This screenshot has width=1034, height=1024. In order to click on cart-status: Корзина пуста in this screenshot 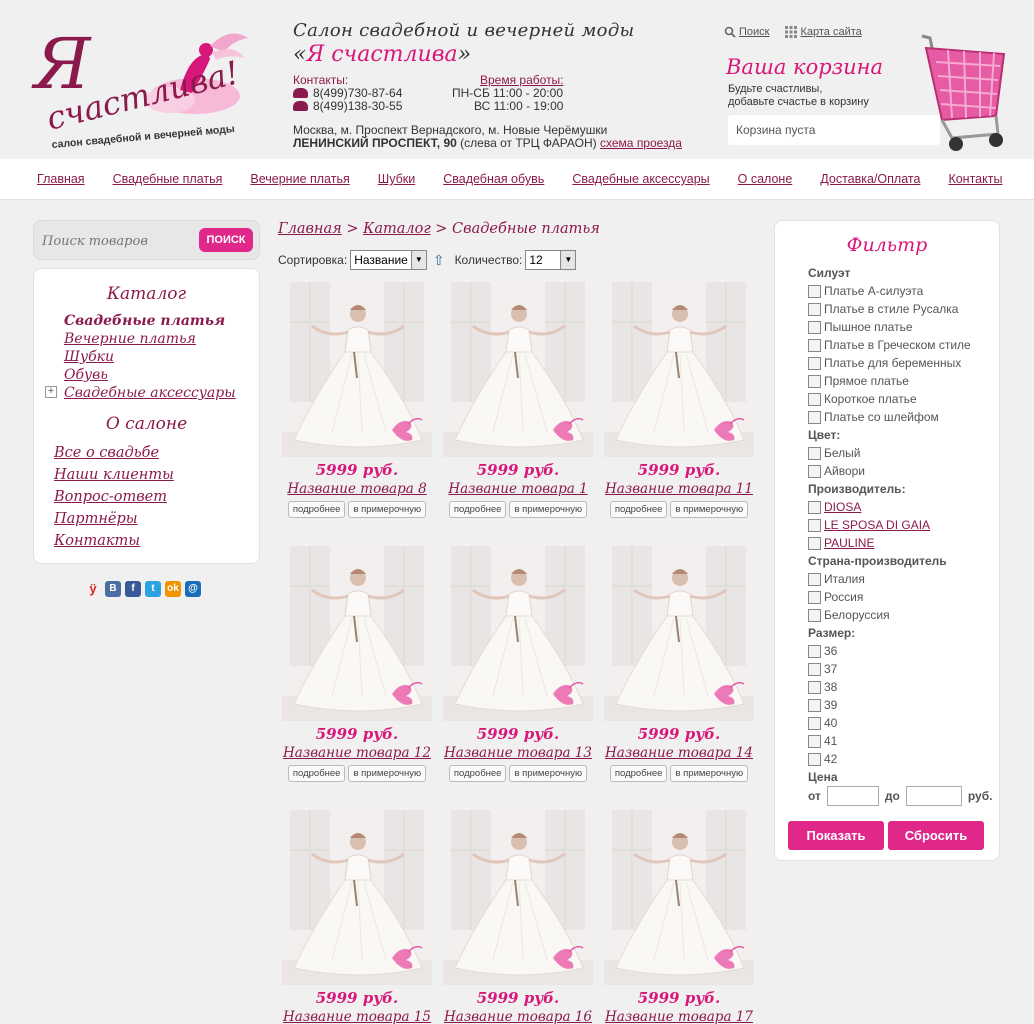, I will do `click(834, 130)`.